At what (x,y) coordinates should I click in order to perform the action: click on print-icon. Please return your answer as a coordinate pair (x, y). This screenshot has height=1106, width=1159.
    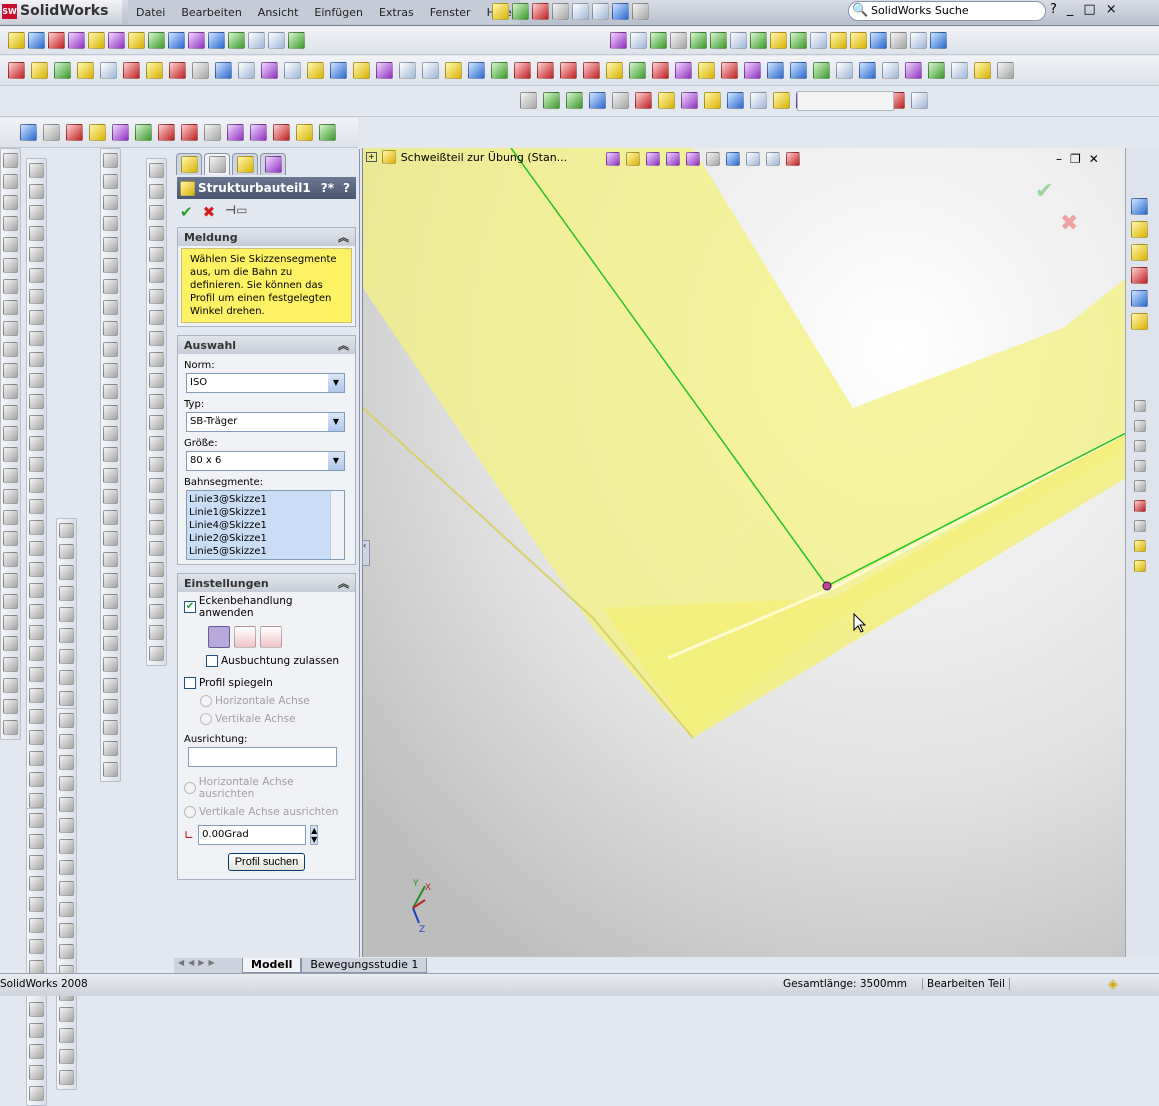
    Looking at the image, I should click on (580, 11).